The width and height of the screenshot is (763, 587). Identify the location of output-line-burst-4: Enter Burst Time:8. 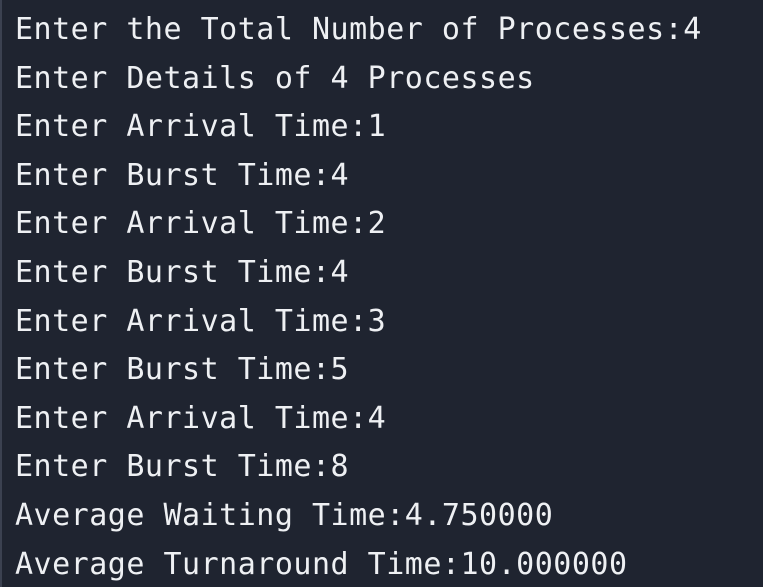
(182, 467).